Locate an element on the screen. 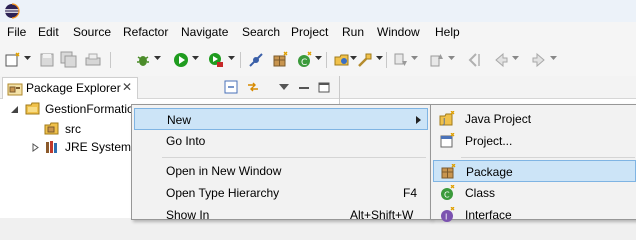 The height and width of the screenshot is (240, 636). previous-annotation-dropdown-icon is located at coordinates (451, 58).